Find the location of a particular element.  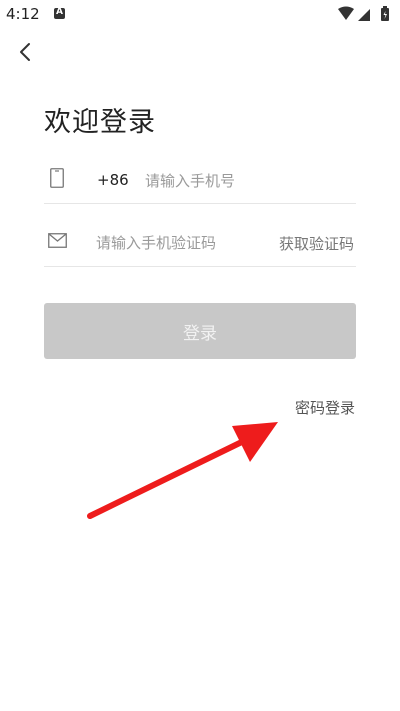

mail-icon is located at coordinates (57, 240).